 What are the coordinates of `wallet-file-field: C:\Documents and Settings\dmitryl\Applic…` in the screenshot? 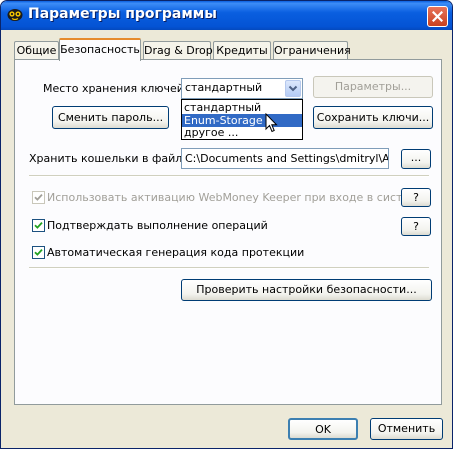 It's located at (285, 158).